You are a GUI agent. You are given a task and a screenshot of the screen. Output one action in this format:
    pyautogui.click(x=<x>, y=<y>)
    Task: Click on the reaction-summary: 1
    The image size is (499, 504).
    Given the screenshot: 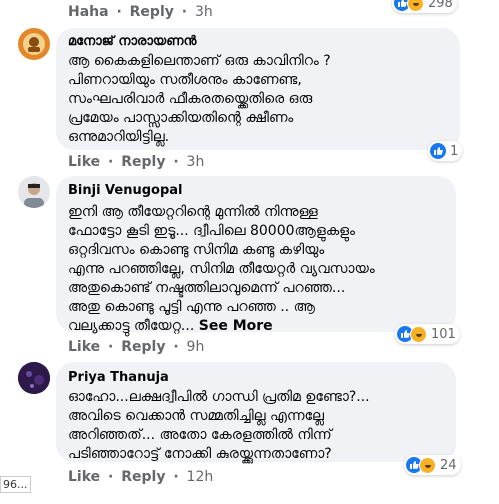 What is the action you would take?
    pyautogui.click(x=445, y=151)
    